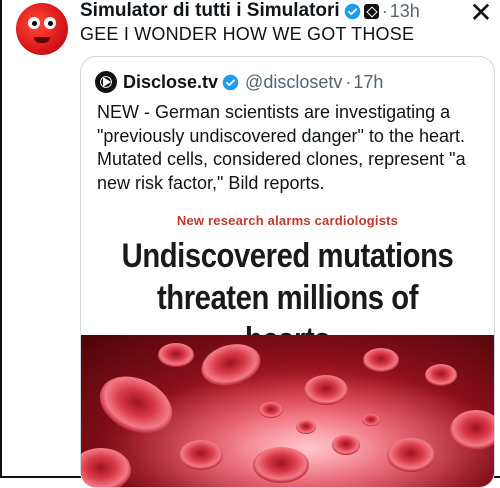 This screenshot has width=500, height=488. Describe the element at coordinates (371, 11) in the screenshot. I see `affiliate-badge-icon` at that location.